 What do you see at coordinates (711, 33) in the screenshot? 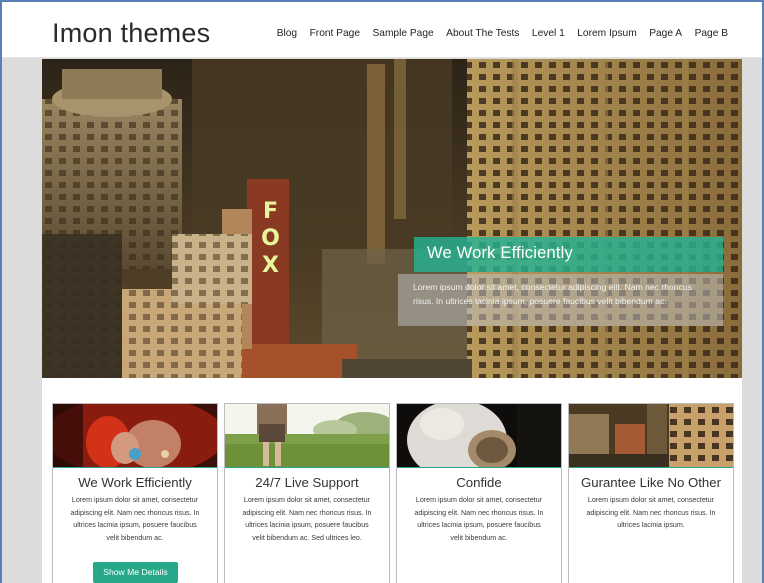
I see `nav-item-page-b: Page B` at bounding box center [711, 33].